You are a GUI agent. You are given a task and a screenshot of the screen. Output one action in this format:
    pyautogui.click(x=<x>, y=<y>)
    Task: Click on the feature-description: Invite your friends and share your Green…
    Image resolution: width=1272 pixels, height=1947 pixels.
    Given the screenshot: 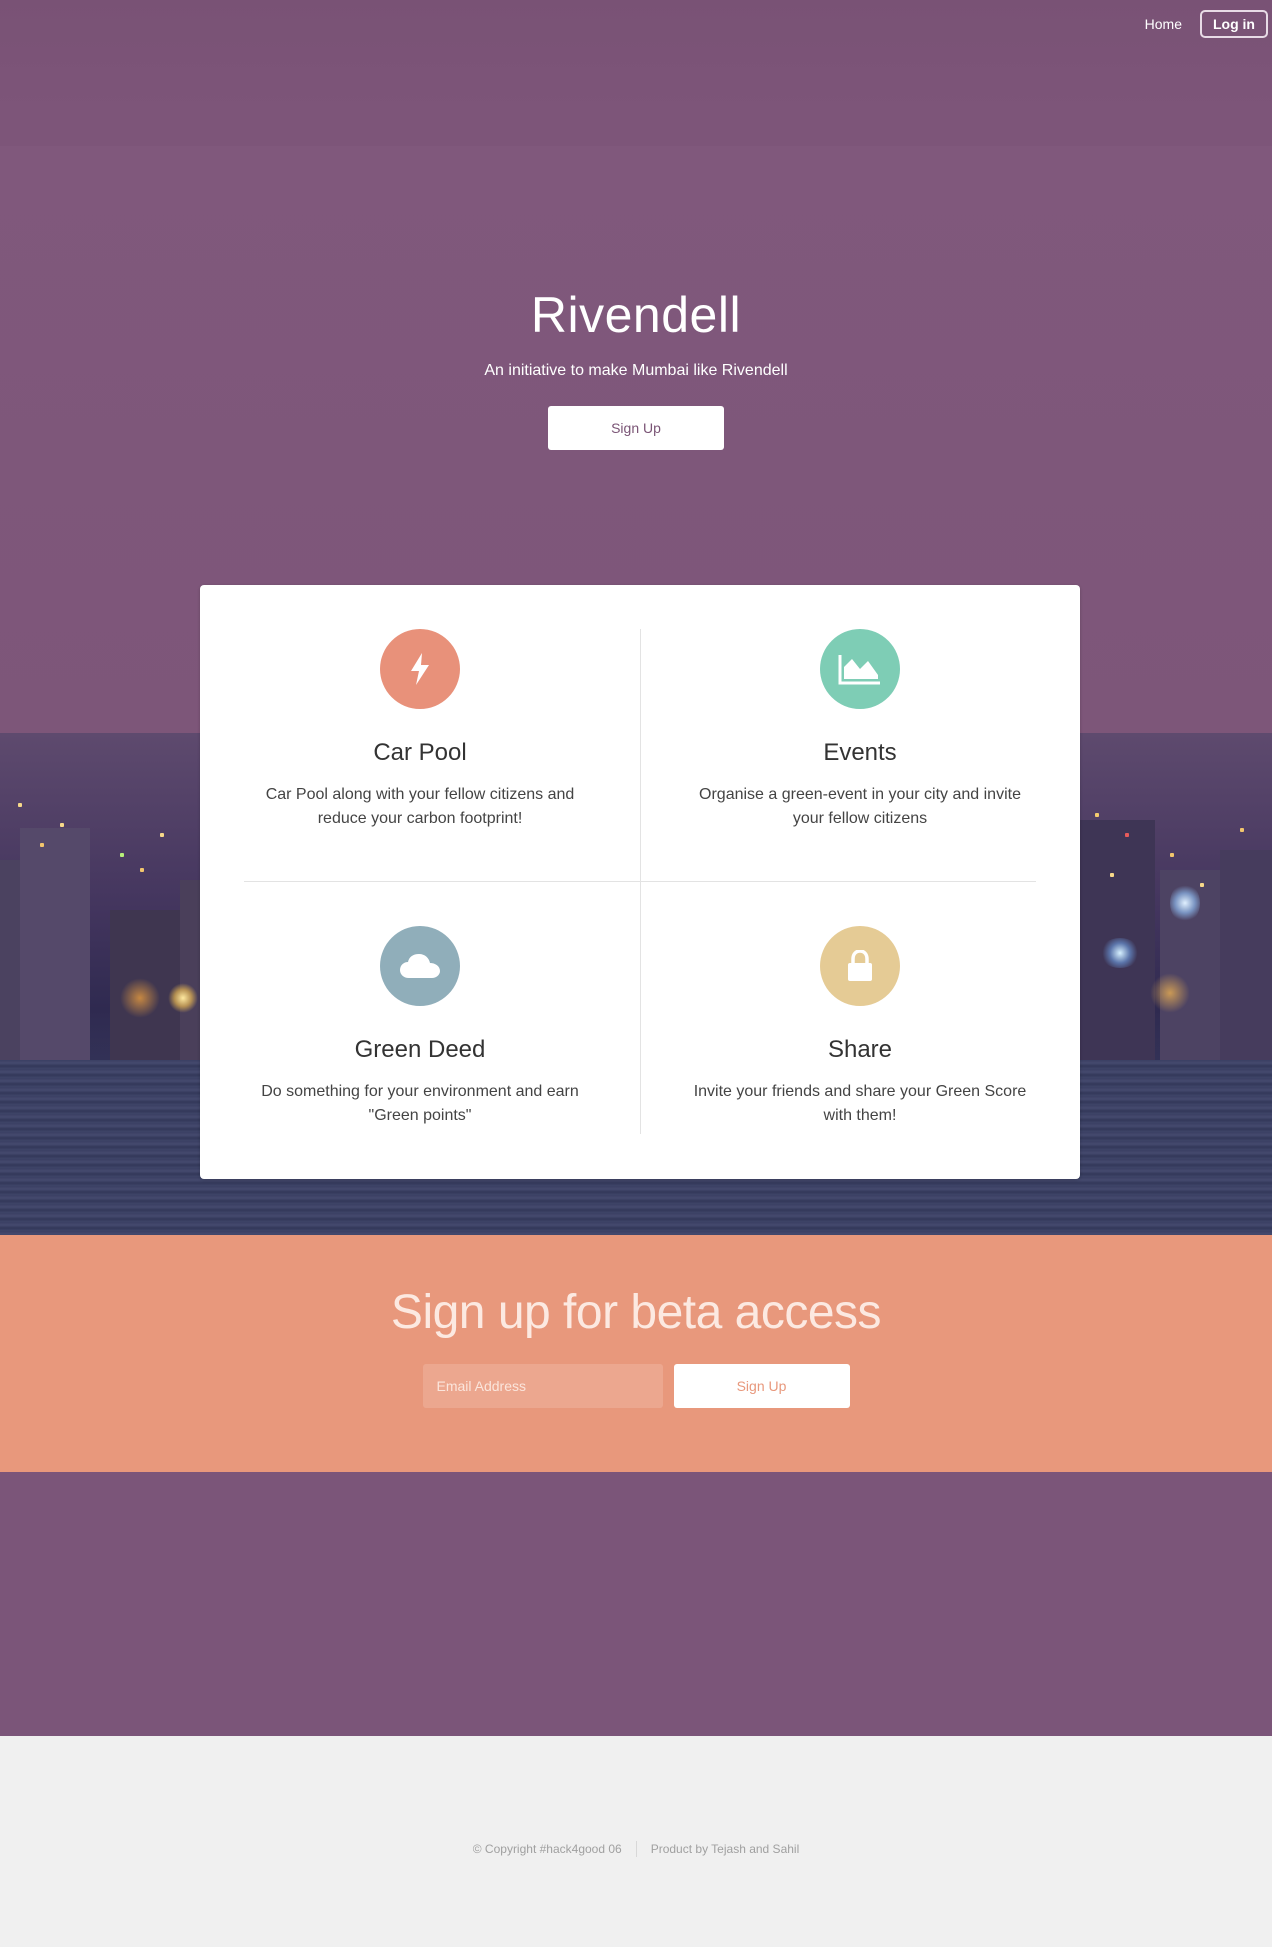 What is the action you would take?
    pyautogui.click(x=860, y=1103)
    